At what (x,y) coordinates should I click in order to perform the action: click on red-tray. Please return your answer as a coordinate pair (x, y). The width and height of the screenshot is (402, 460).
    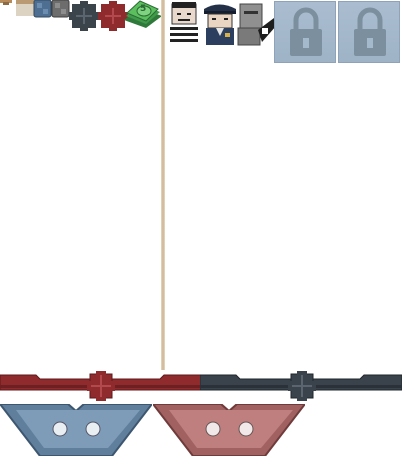
    Looking at the image, I should click on (229, 430).